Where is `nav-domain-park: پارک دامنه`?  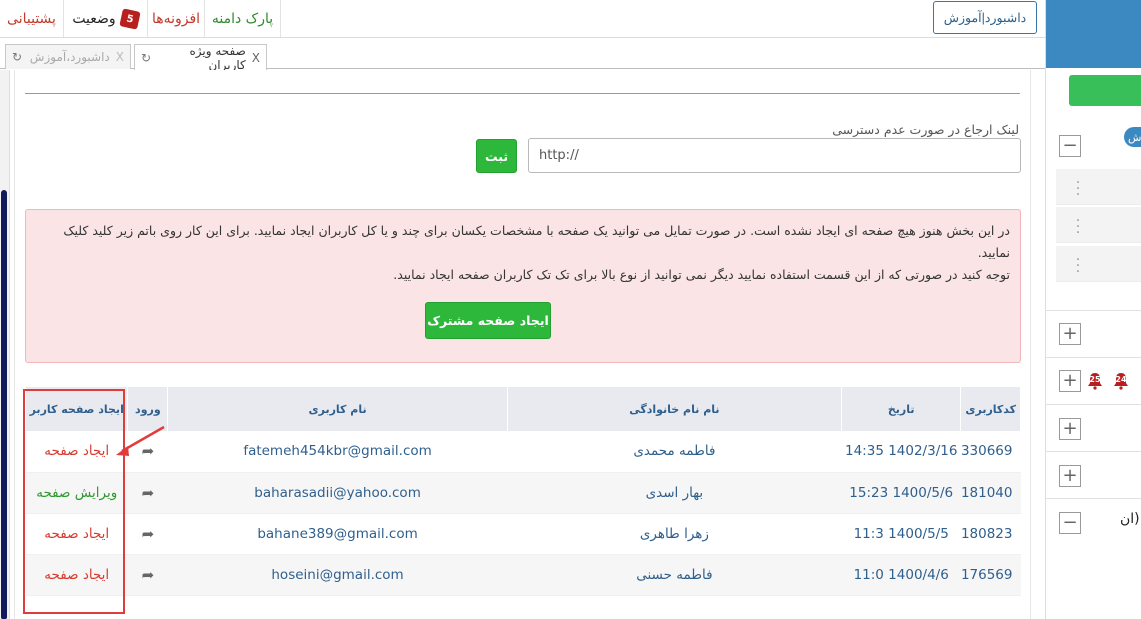 nav-domain-park: پارک دامنه is located at coordinates (243, 18).